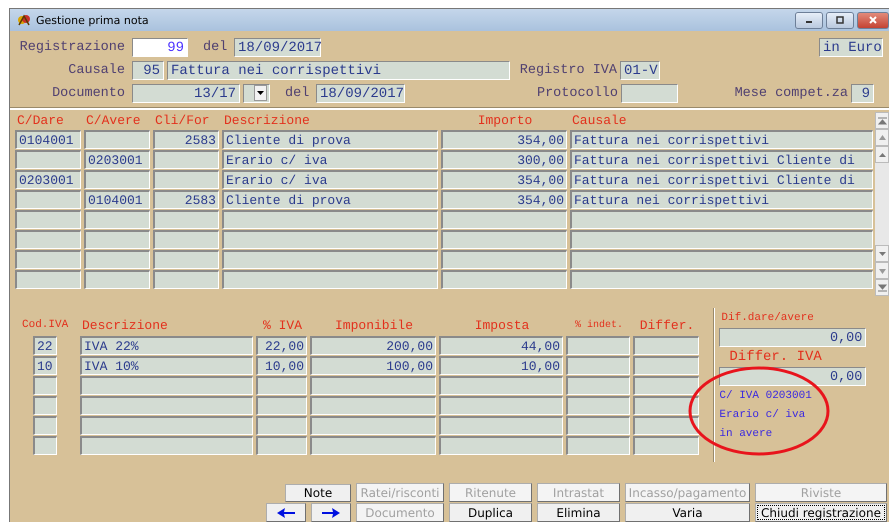 This screenshot has height=522, width=889. What do you see at coordinates (281, 345) in the screenshot?
I see `table-cell: 22,00` at bounding box center [281, 345].